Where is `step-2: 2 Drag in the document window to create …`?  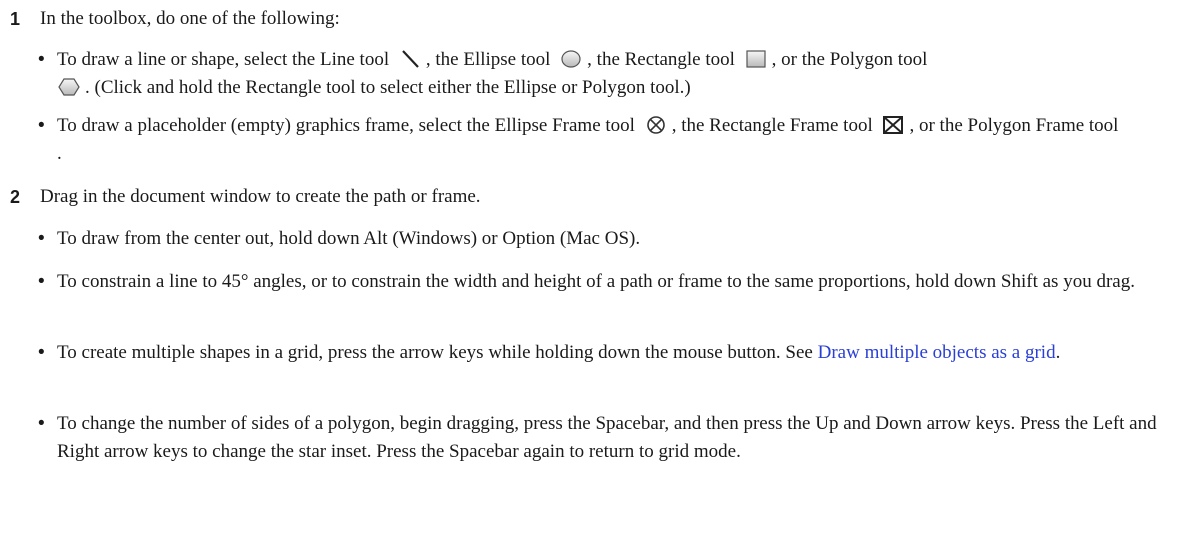 step-2: 2 Drag in the document window to create … is located at coordinates (596, 197).